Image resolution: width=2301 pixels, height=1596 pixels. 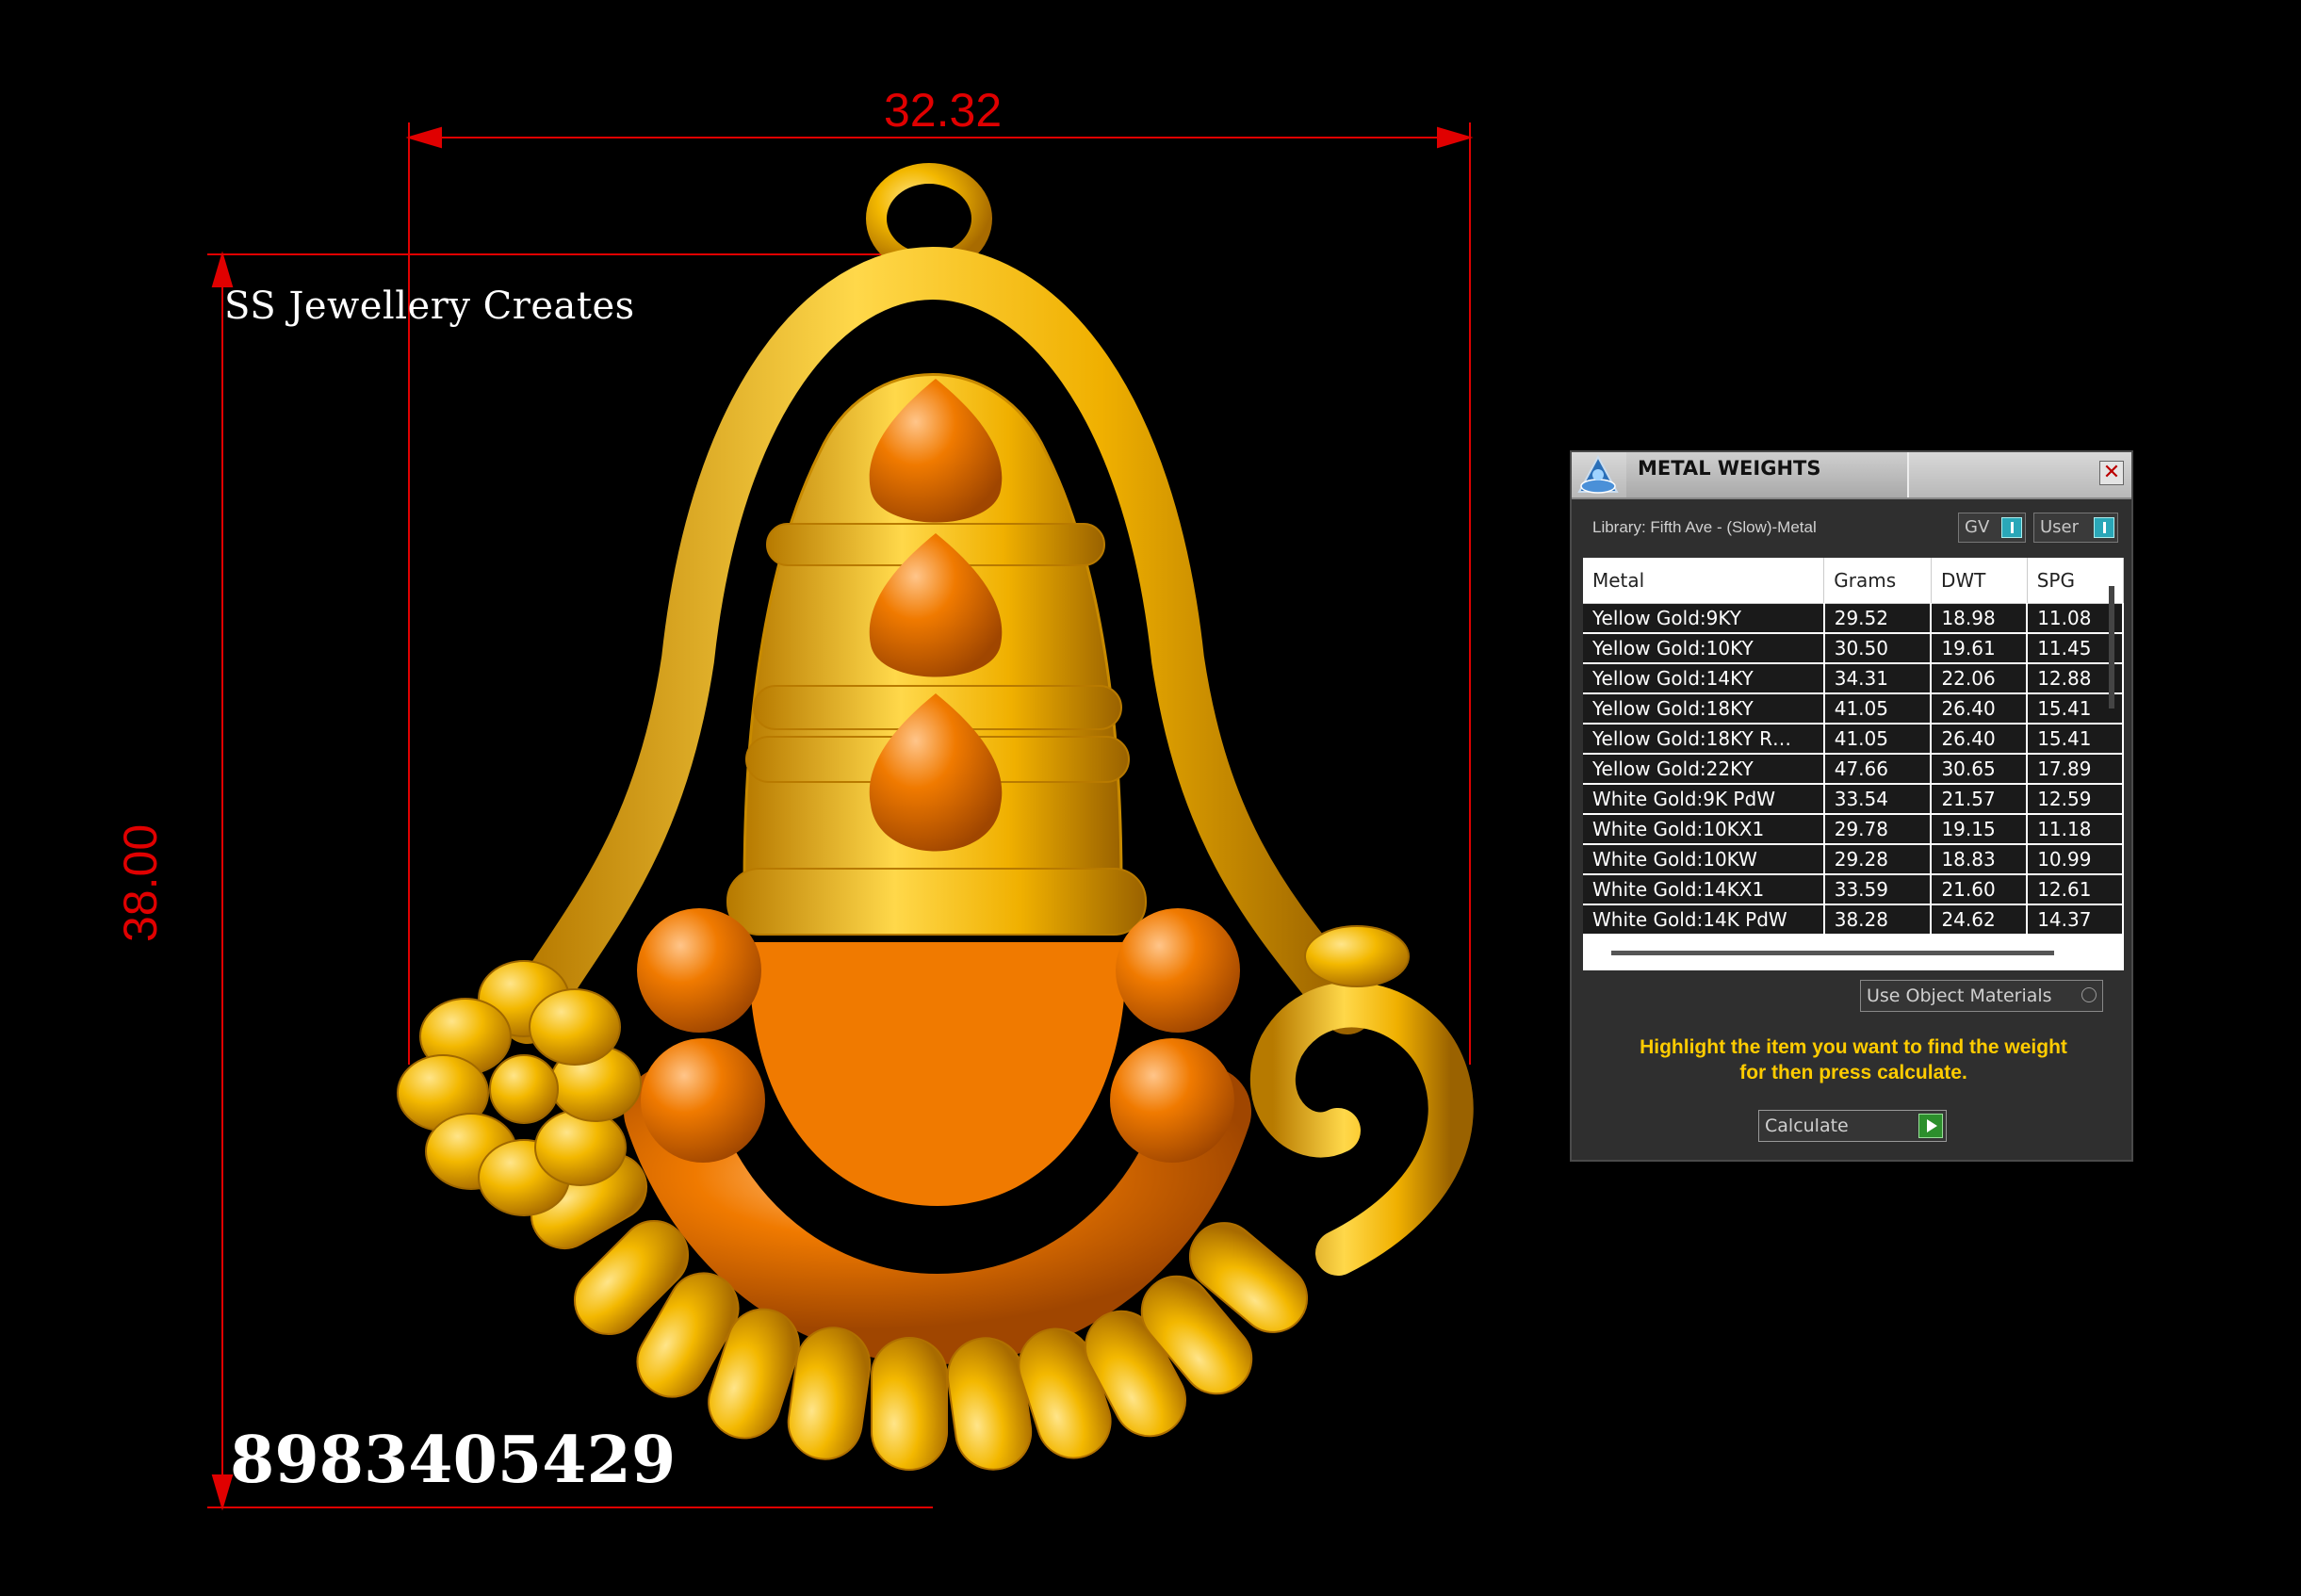 What do you see at coordinates (1878, 581) in the screenshot?
I see `column-header: Grams` at bounding box center [1878, 581].